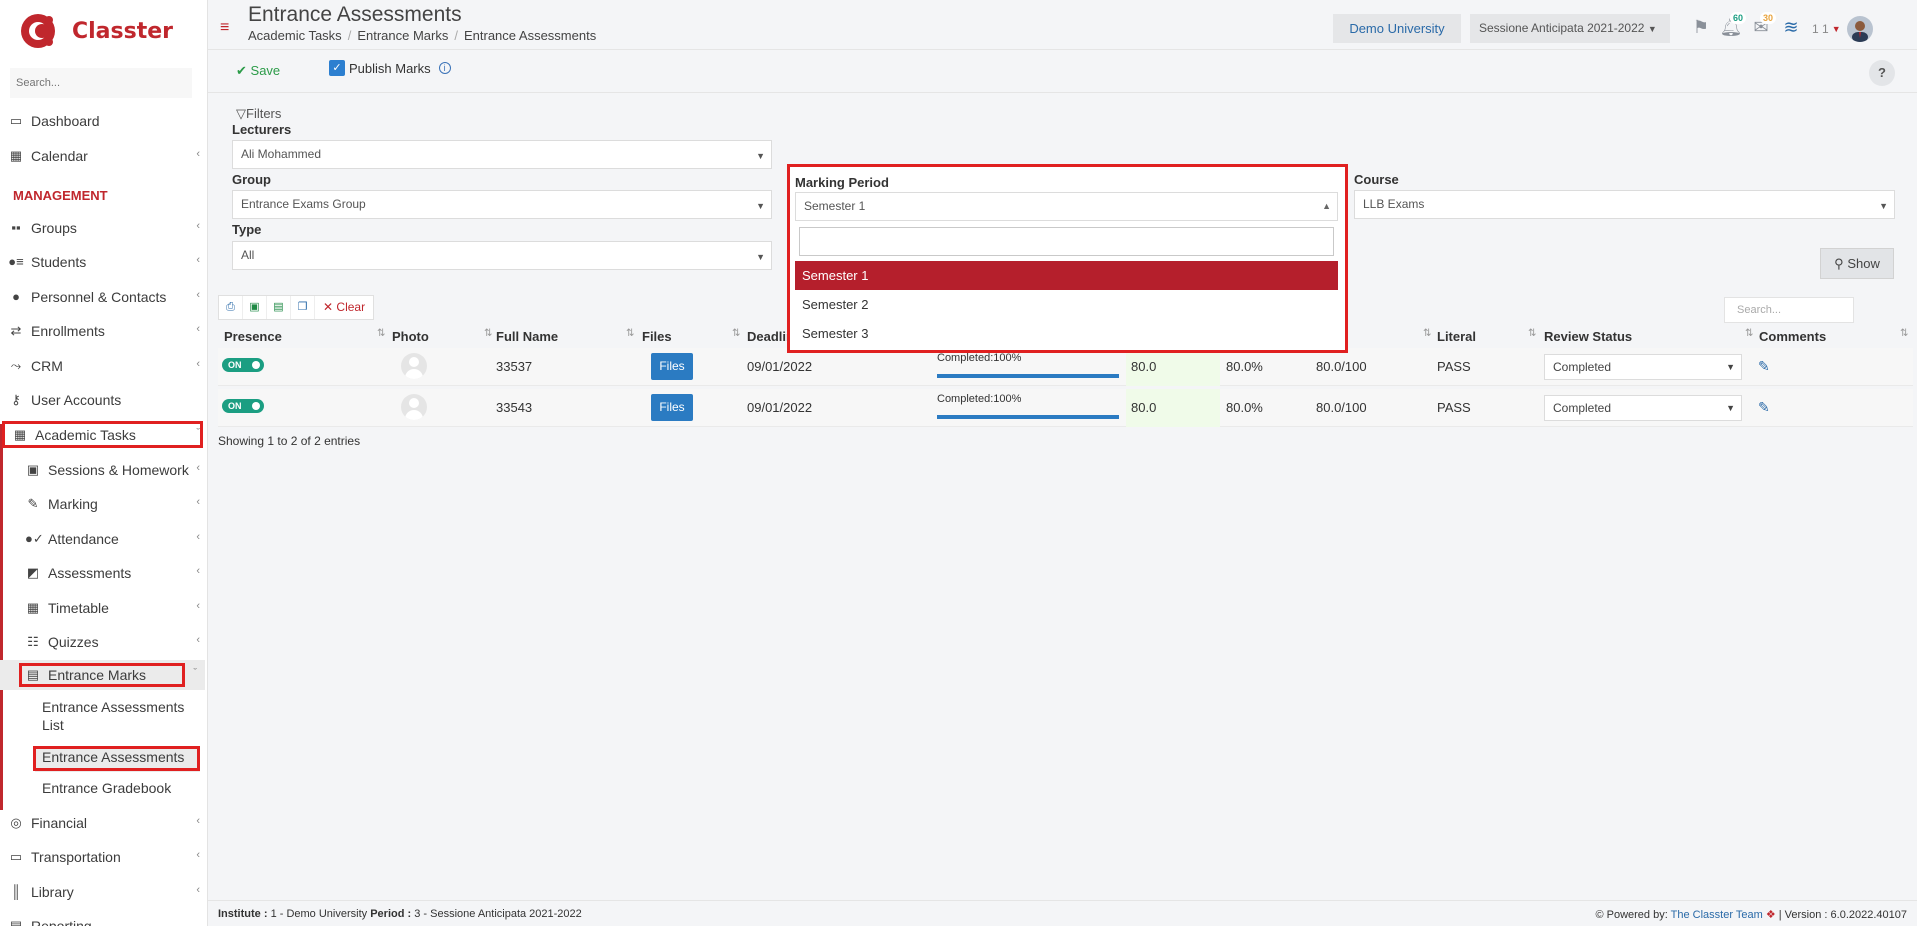 The height and width of the screenshot is (926, 1917). Describe the element at coordinates (444, 68) in the screenshot. I see `info-icon: i` at that location.